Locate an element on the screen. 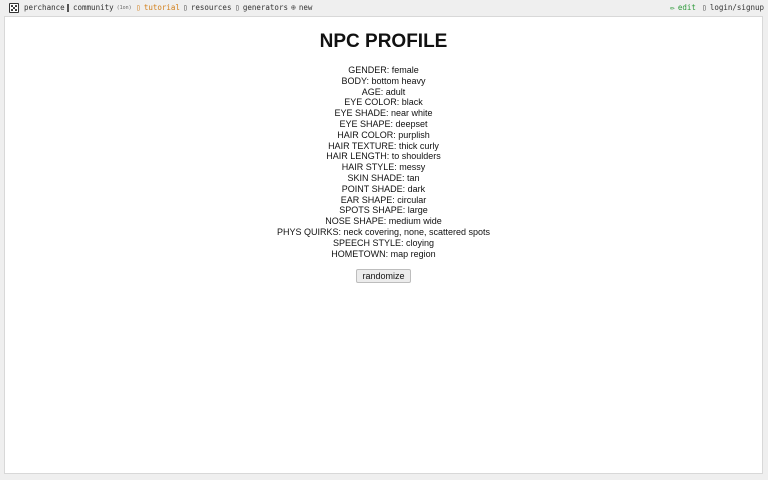 The height and width of the screenshot is (480, 768). field-hometown: HOMETOWN: map region is located at coordinates (383, 254).